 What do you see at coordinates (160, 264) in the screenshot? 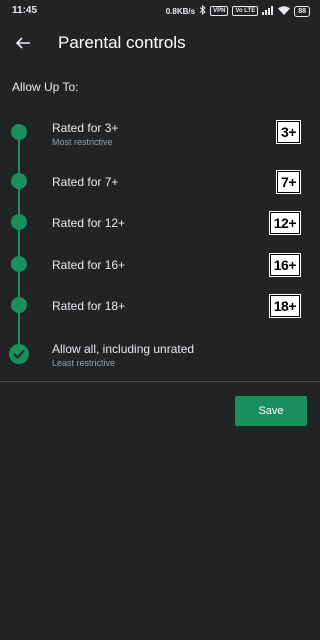
I see `option-rated-16: Rated for 16+ 16+` at bounding box center [160, 264].